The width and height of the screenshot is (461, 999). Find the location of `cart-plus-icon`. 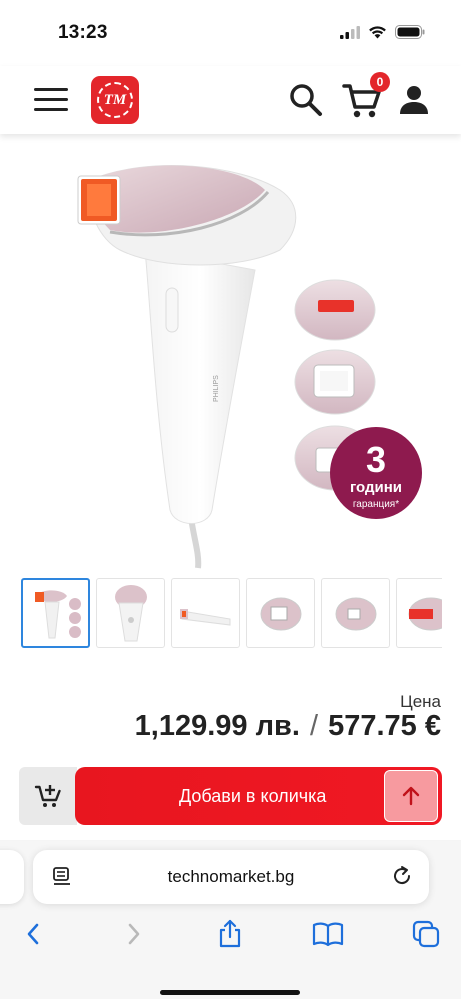

cart-plus-icon is located at coordinates (47, 796).